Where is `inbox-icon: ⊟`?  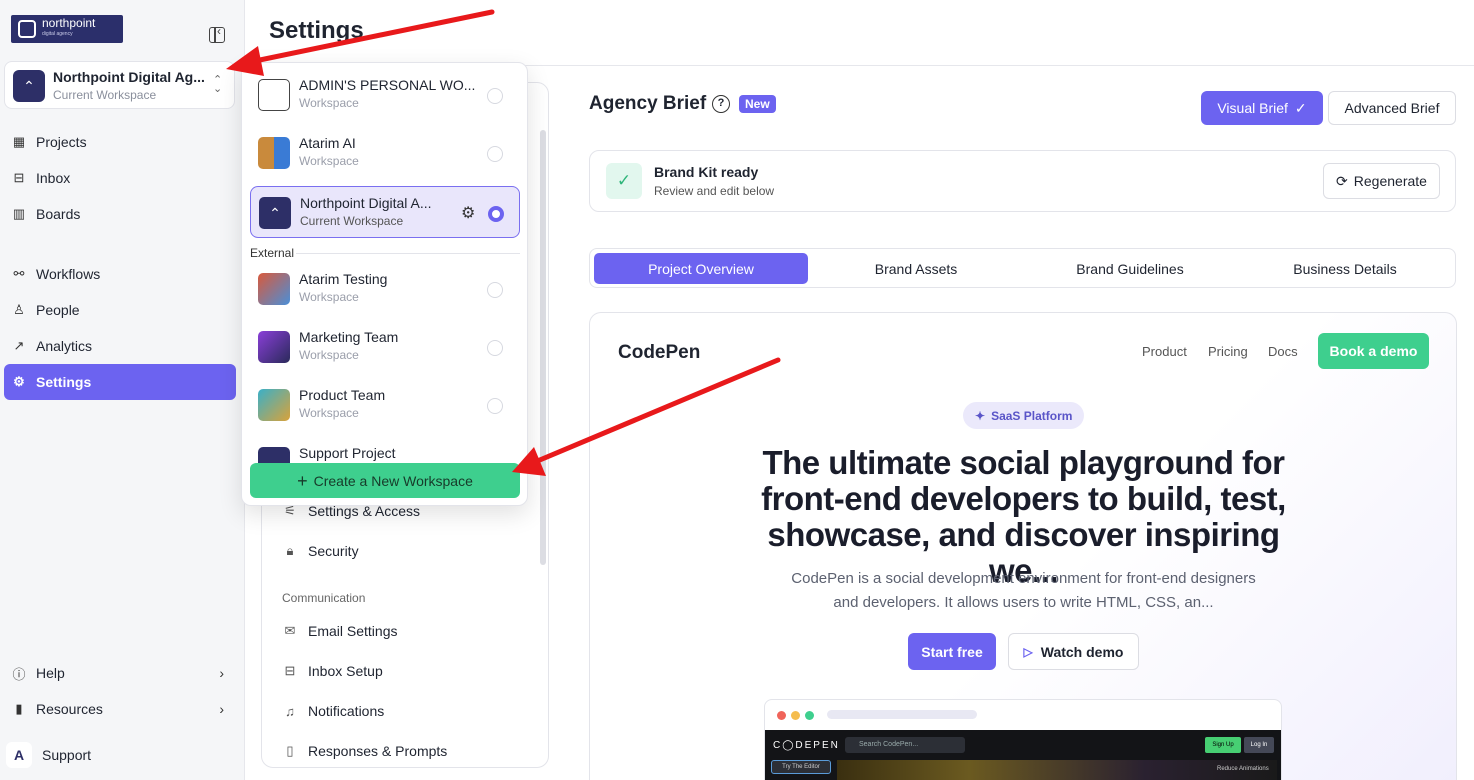 inbox-icon: ⊟ is located at coordinates (19, 177).